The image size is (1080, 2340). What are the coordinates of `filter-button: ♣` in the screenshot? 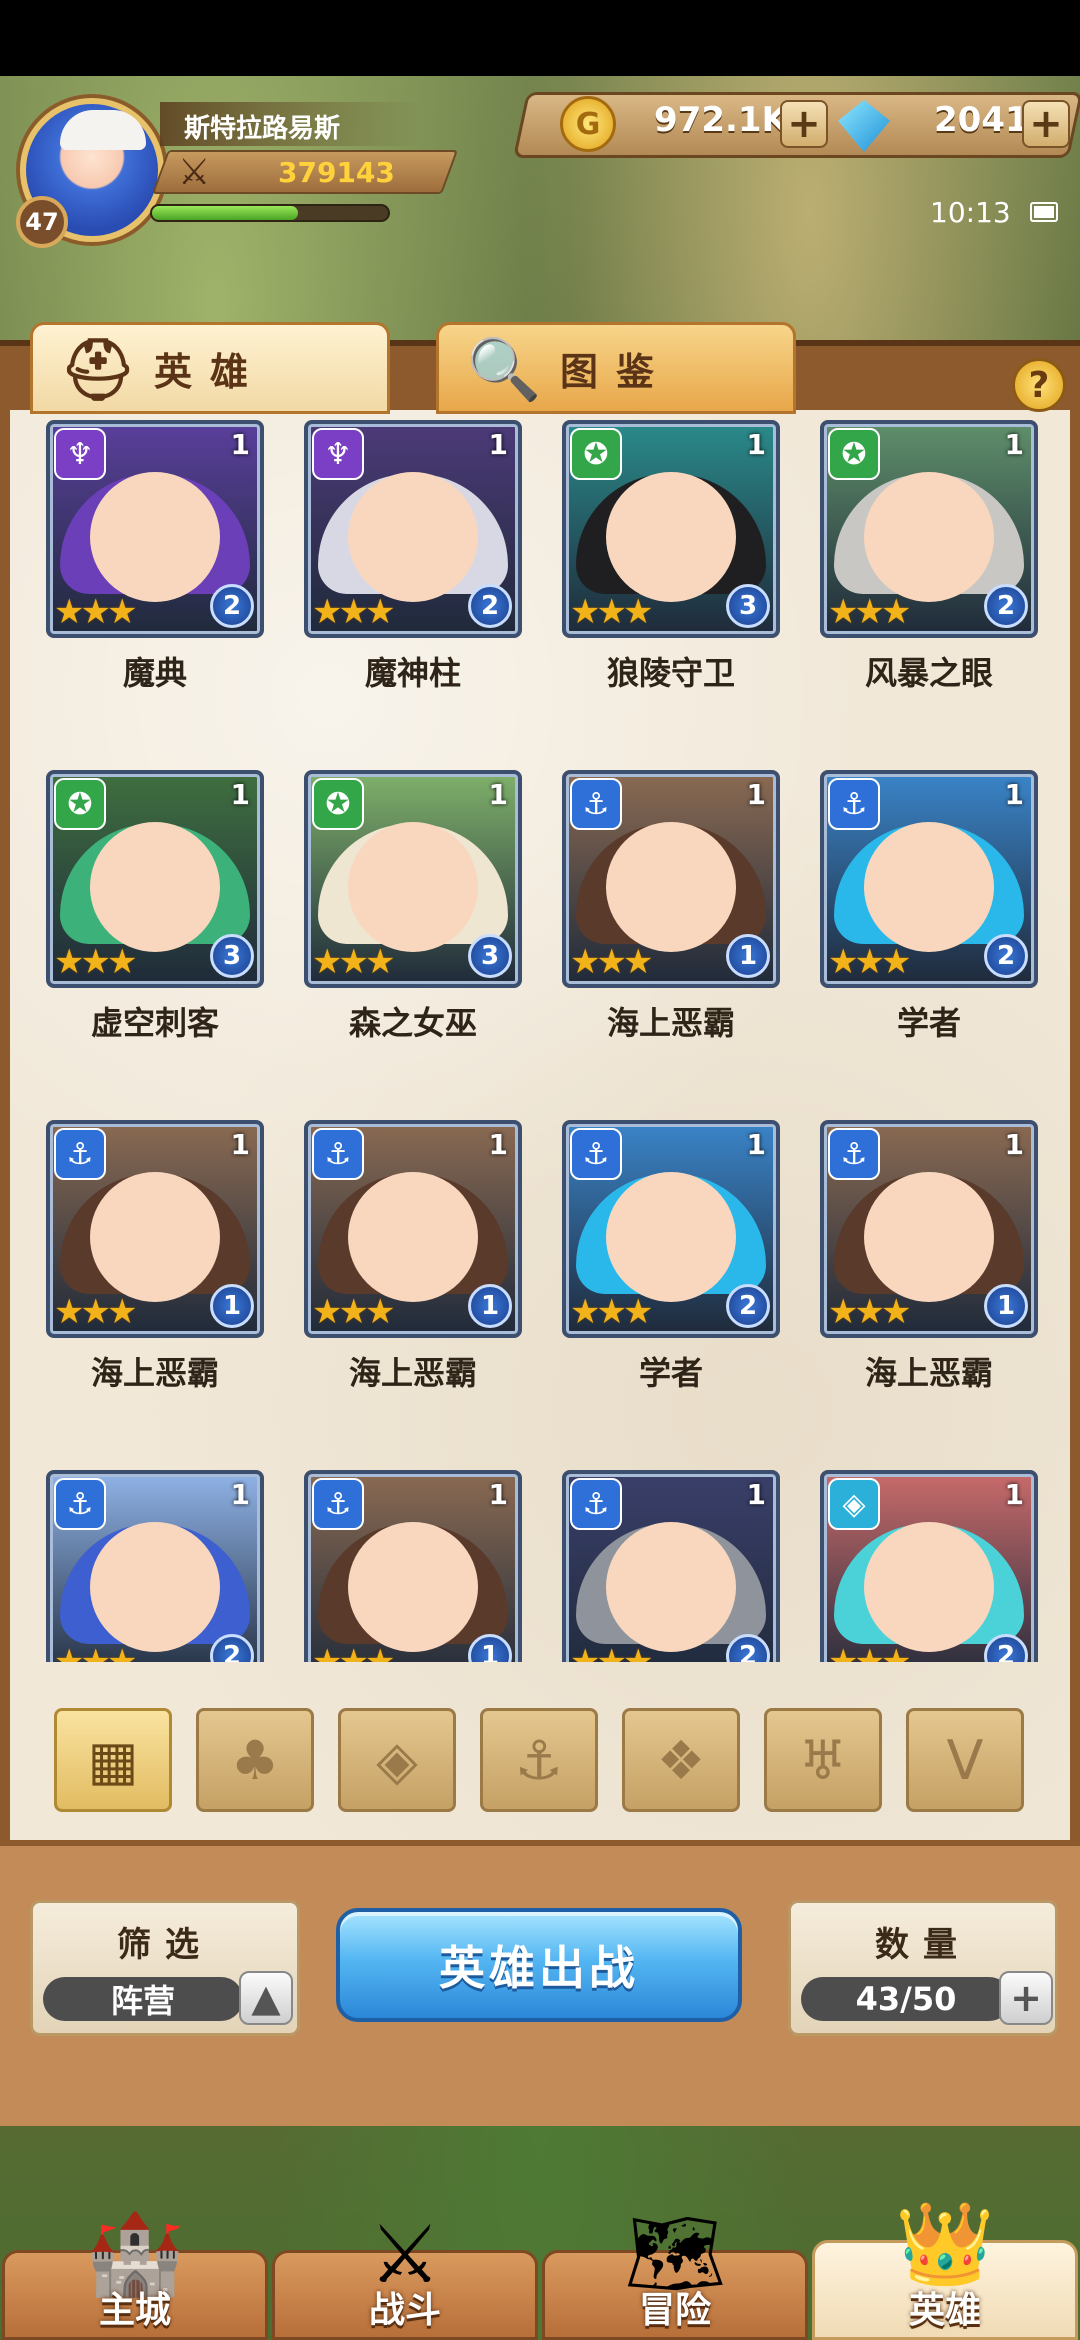 It's located at (255, 1760).